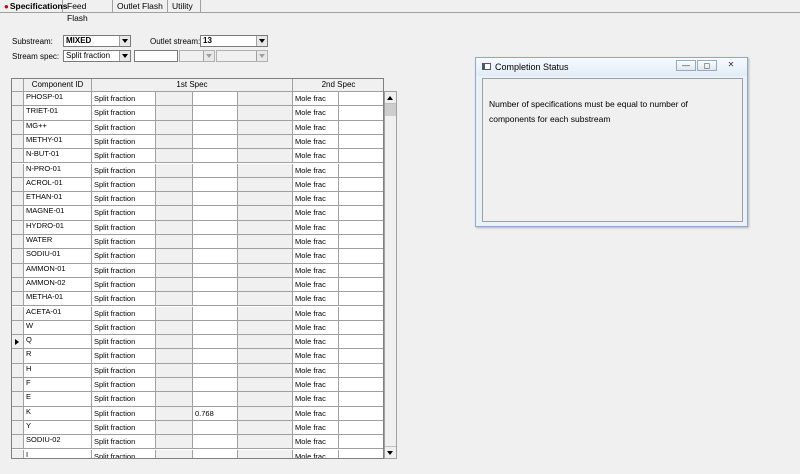  What do you see at coordinates (390, 452) in the screenshot?
I see `scroll-down-icon` at bounding box center [390, 452].